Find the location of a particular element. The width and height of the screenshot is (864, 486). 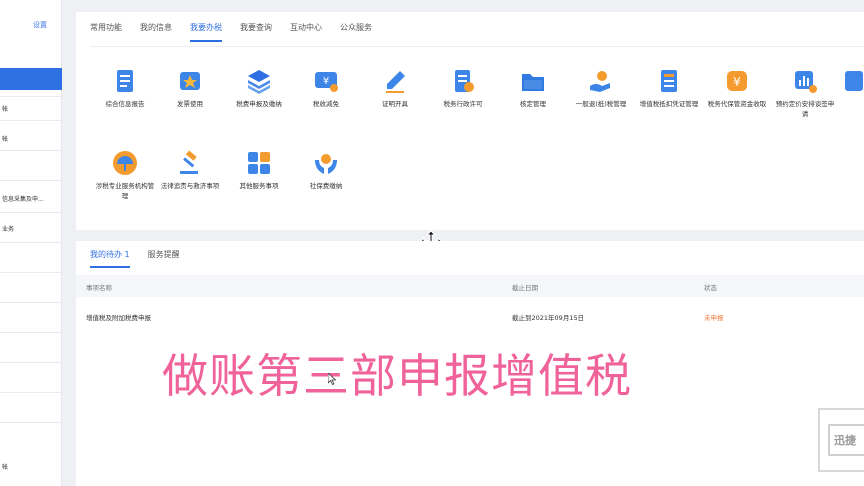

service-pricing-arrangement: 预约定价安排谈签申请 is located at coordinates (805, 93).